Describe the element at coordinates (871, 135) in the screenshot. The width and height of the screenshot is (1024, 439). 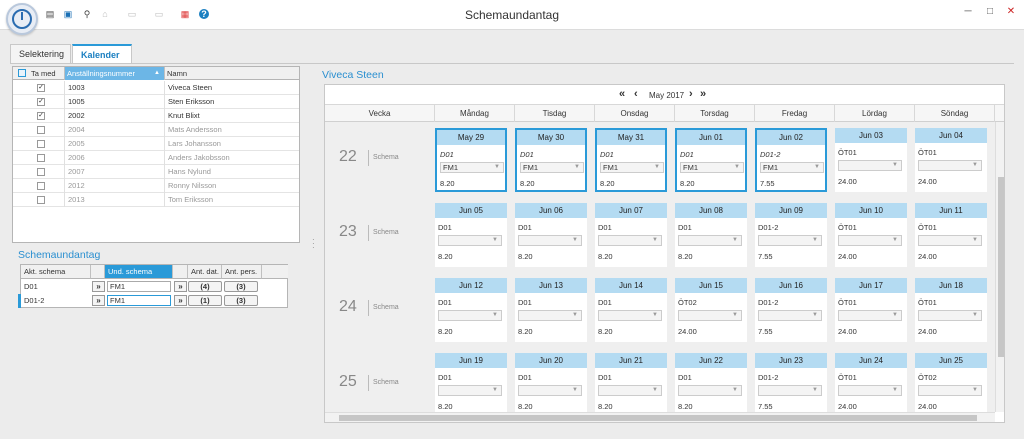
I see `day-date: Jun 03` at that location.